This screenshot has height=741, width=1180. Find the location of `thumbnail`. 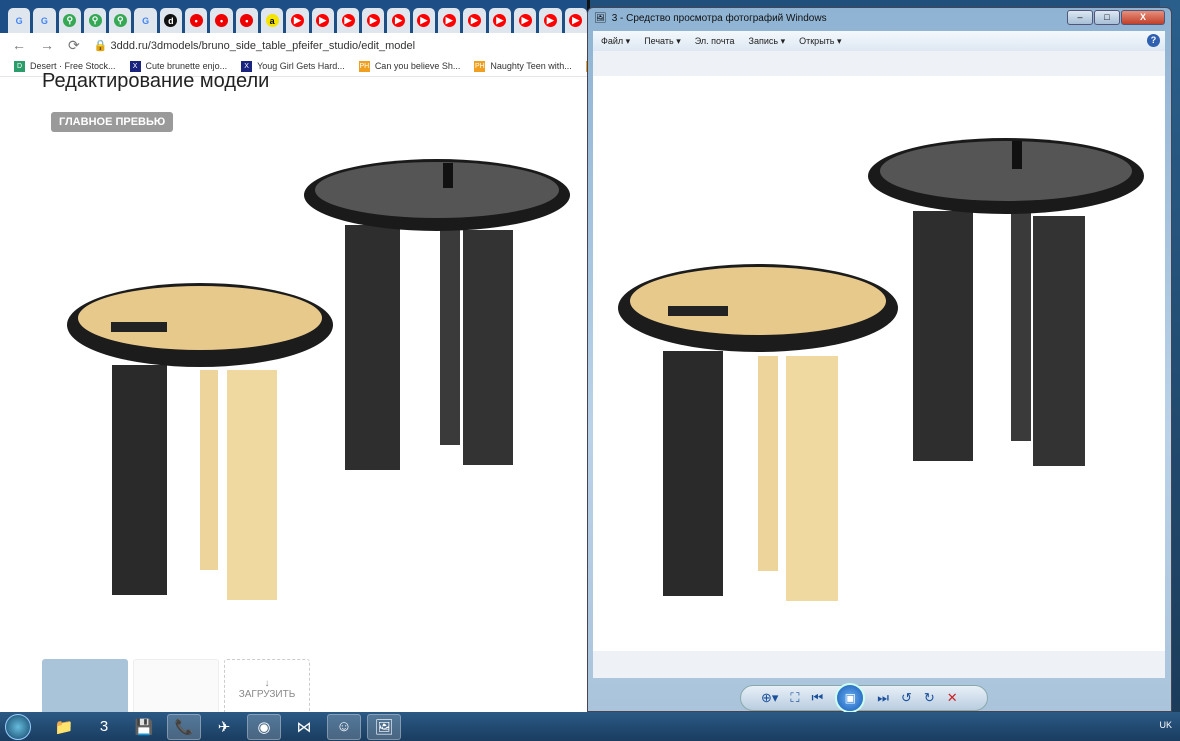

thumbnail is located at coordinates (176, 685).